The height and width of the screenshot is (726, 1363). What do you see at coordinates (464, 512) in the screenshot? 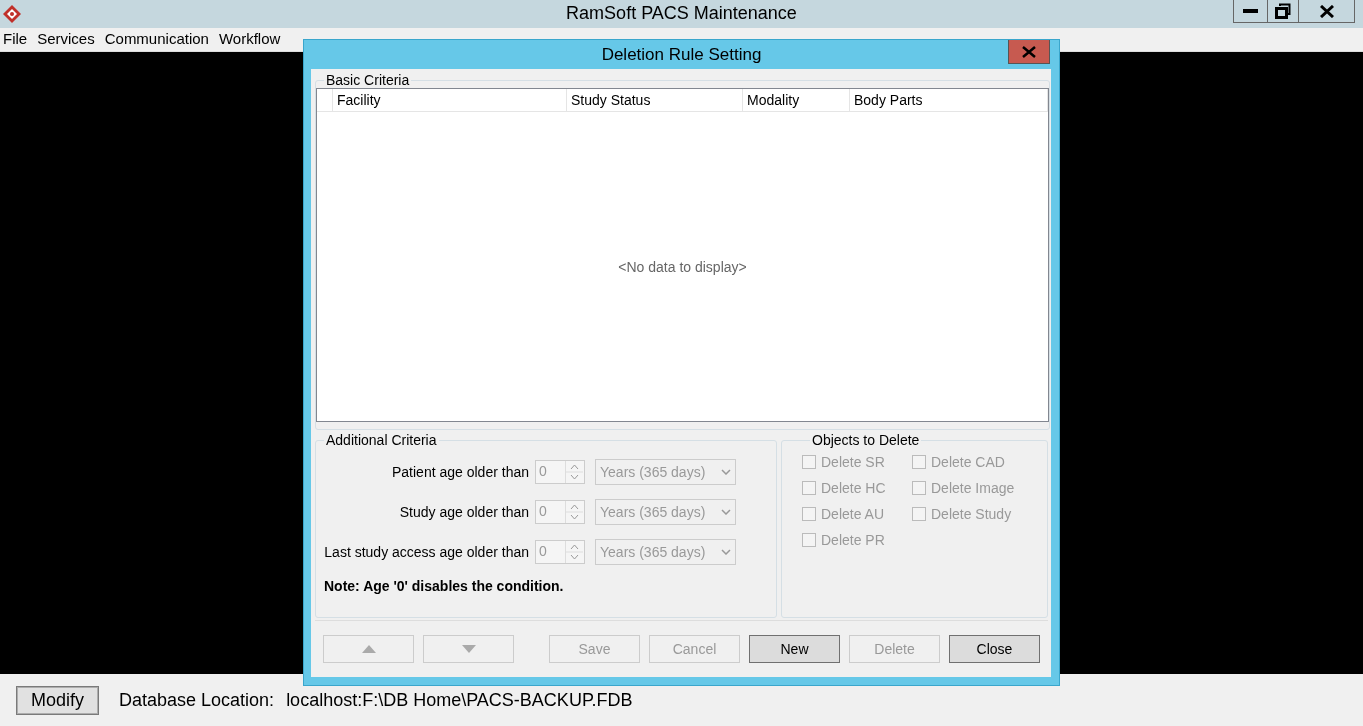
I see `field-label: Study age older than` at bounding box center [464, 512].